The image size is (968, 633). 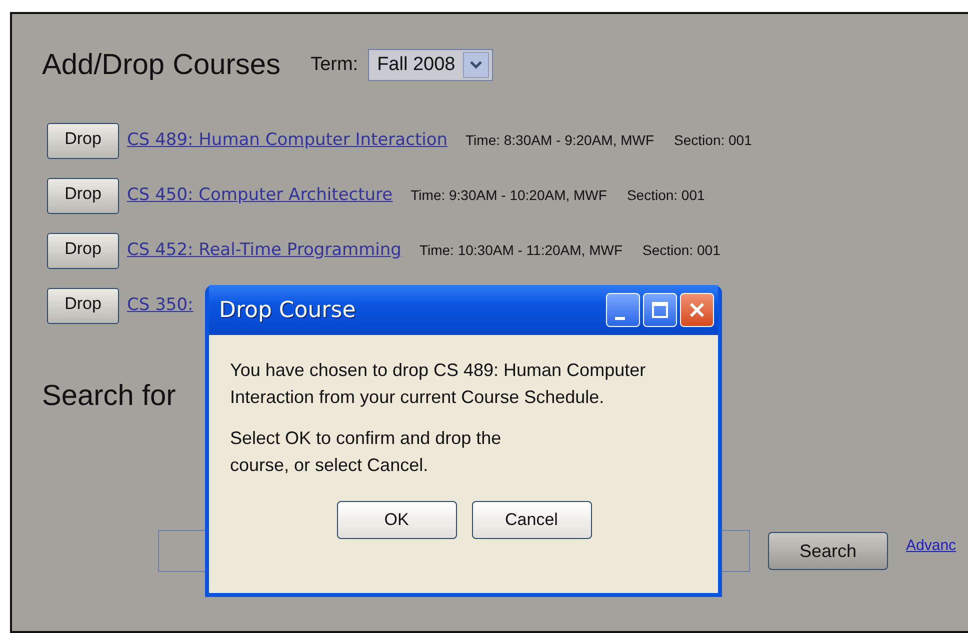 I want to click on course-link: CS 450: Computer Architecture, so click(x=260, y=196).